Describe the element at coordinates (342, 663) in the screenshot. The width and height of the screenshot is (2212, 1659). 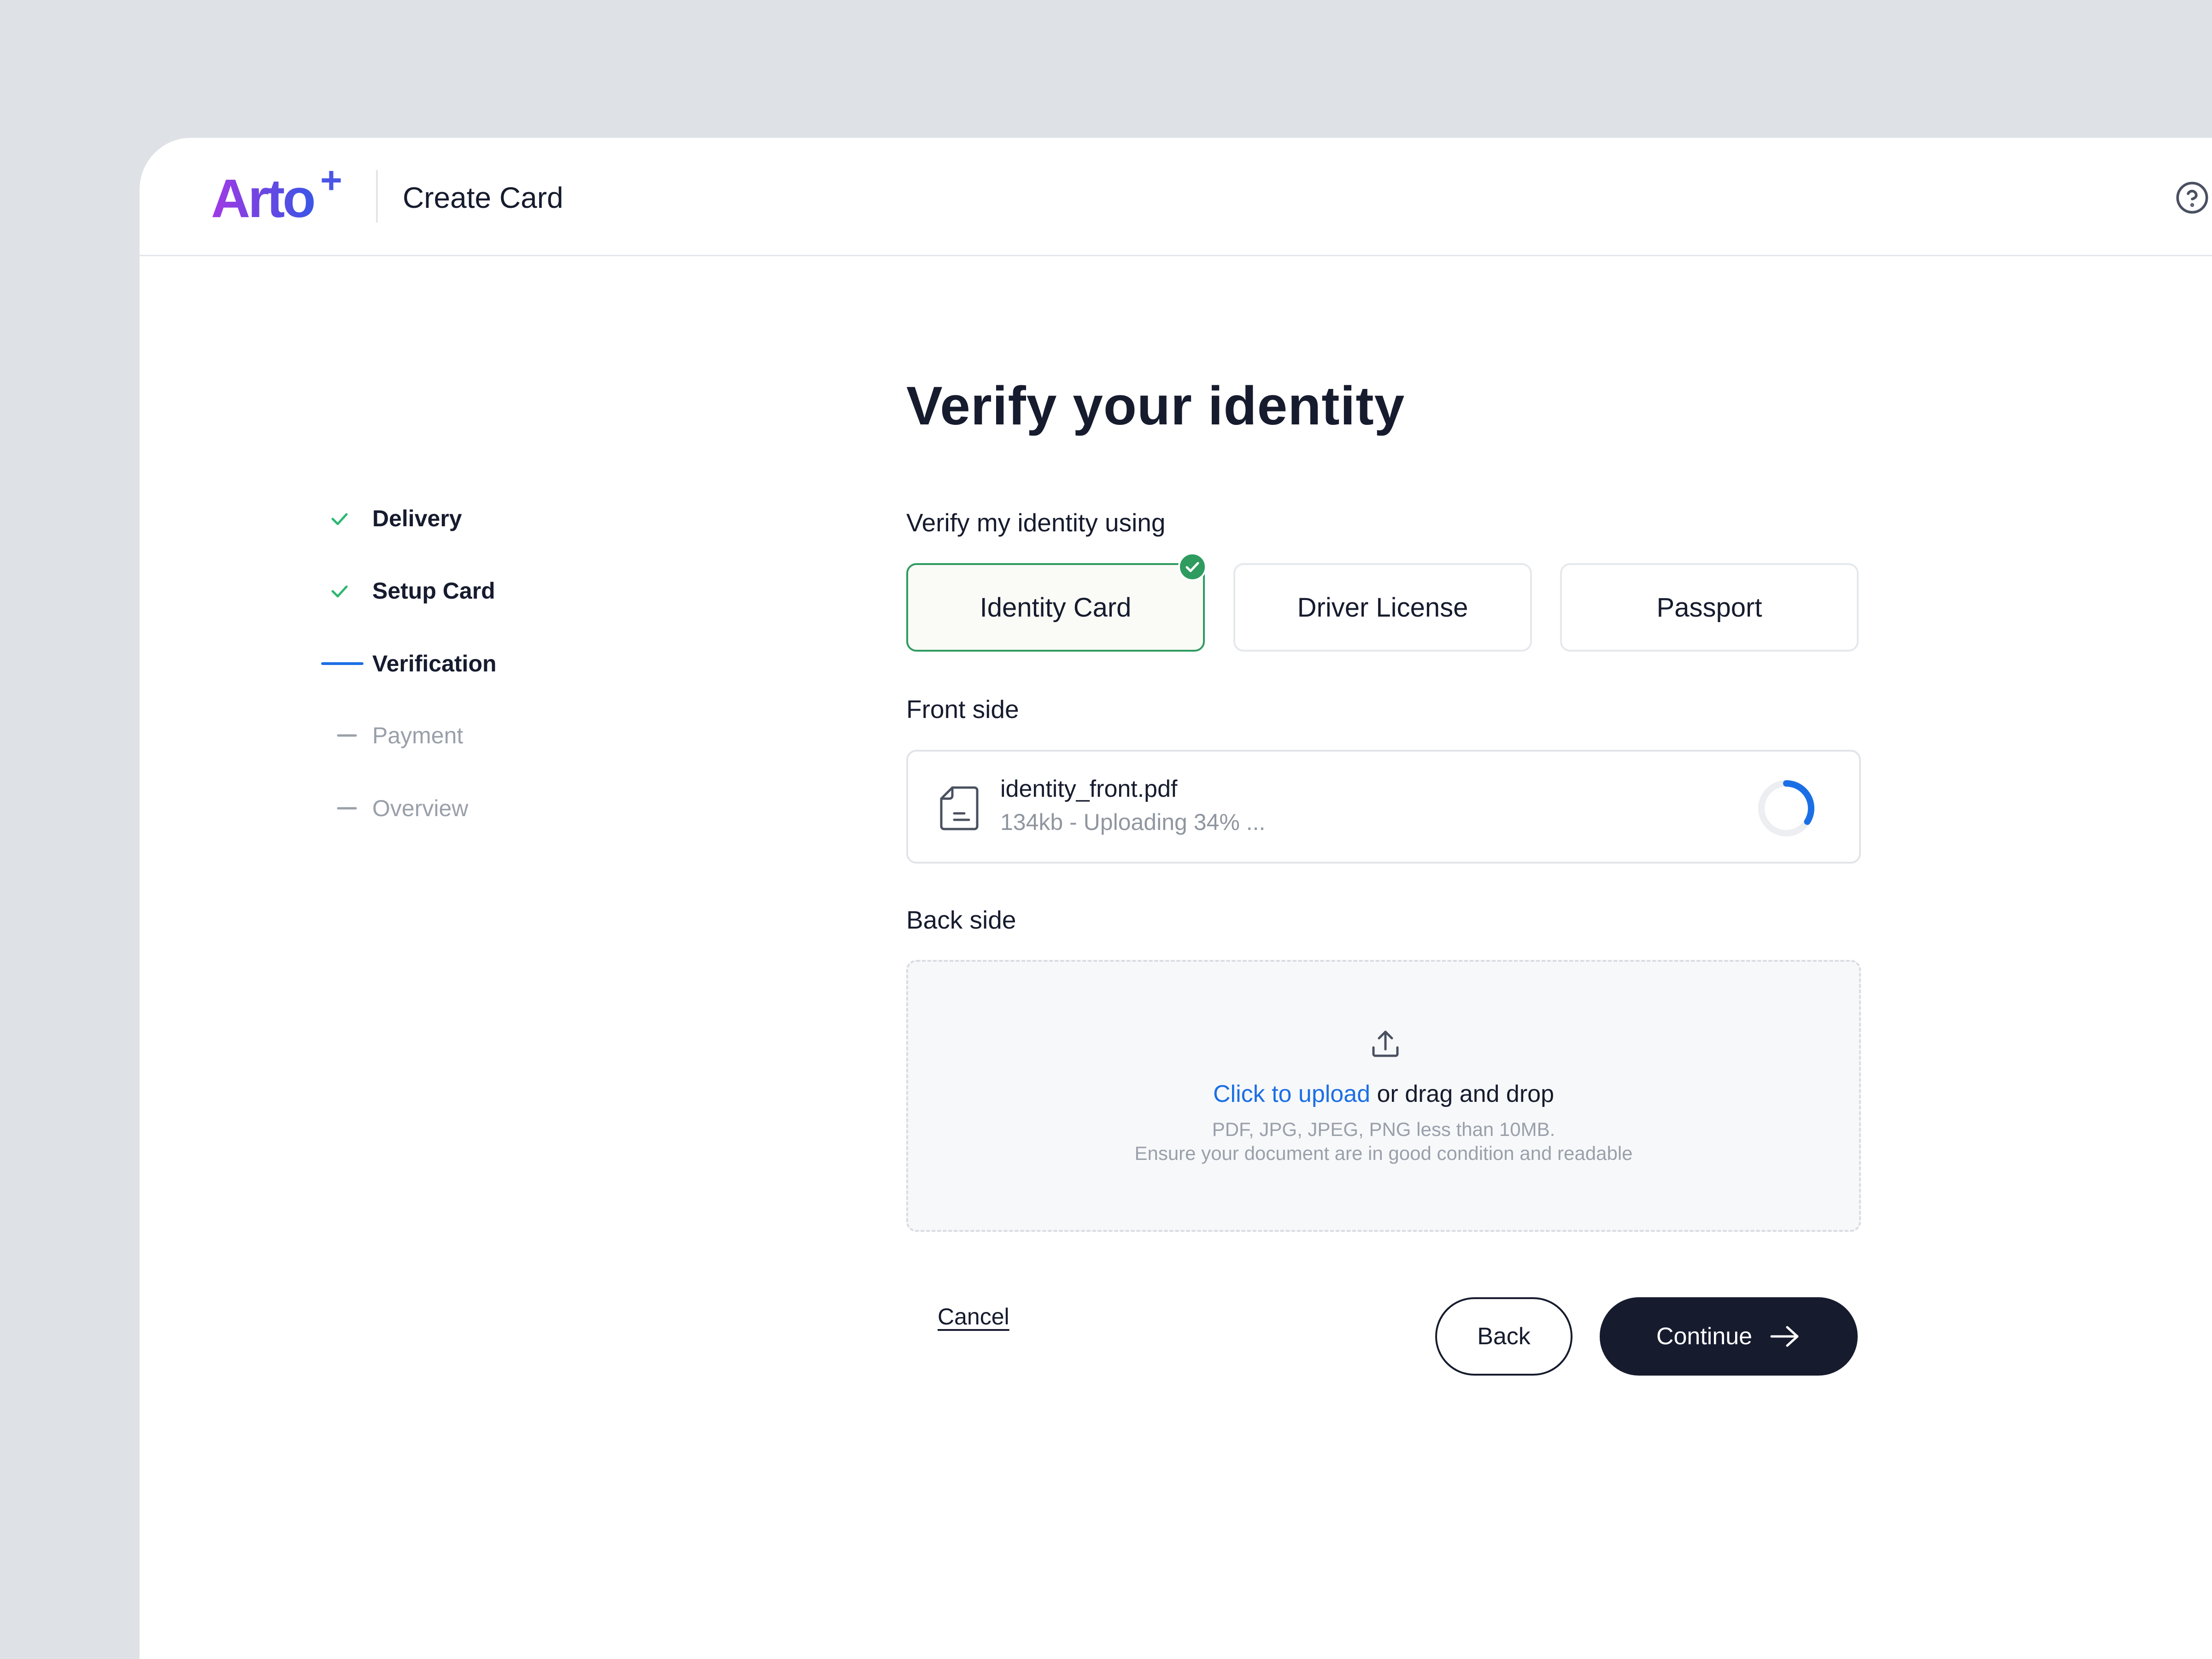
I see `current-step-indicator` at that location.